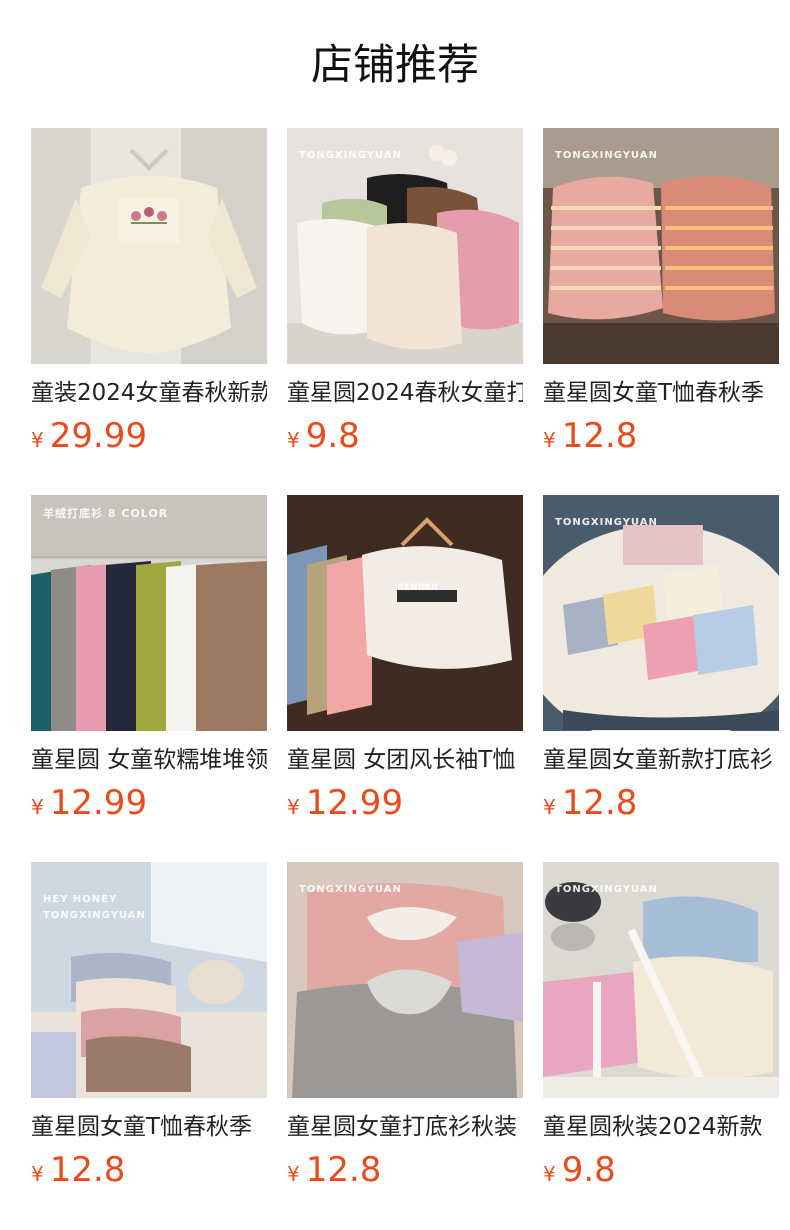 The height and width of the screenshot is (1230, 790). Describe the element at coordinates (98, 436) in the screenshot. I see `price-amount: 29.99` at that location.